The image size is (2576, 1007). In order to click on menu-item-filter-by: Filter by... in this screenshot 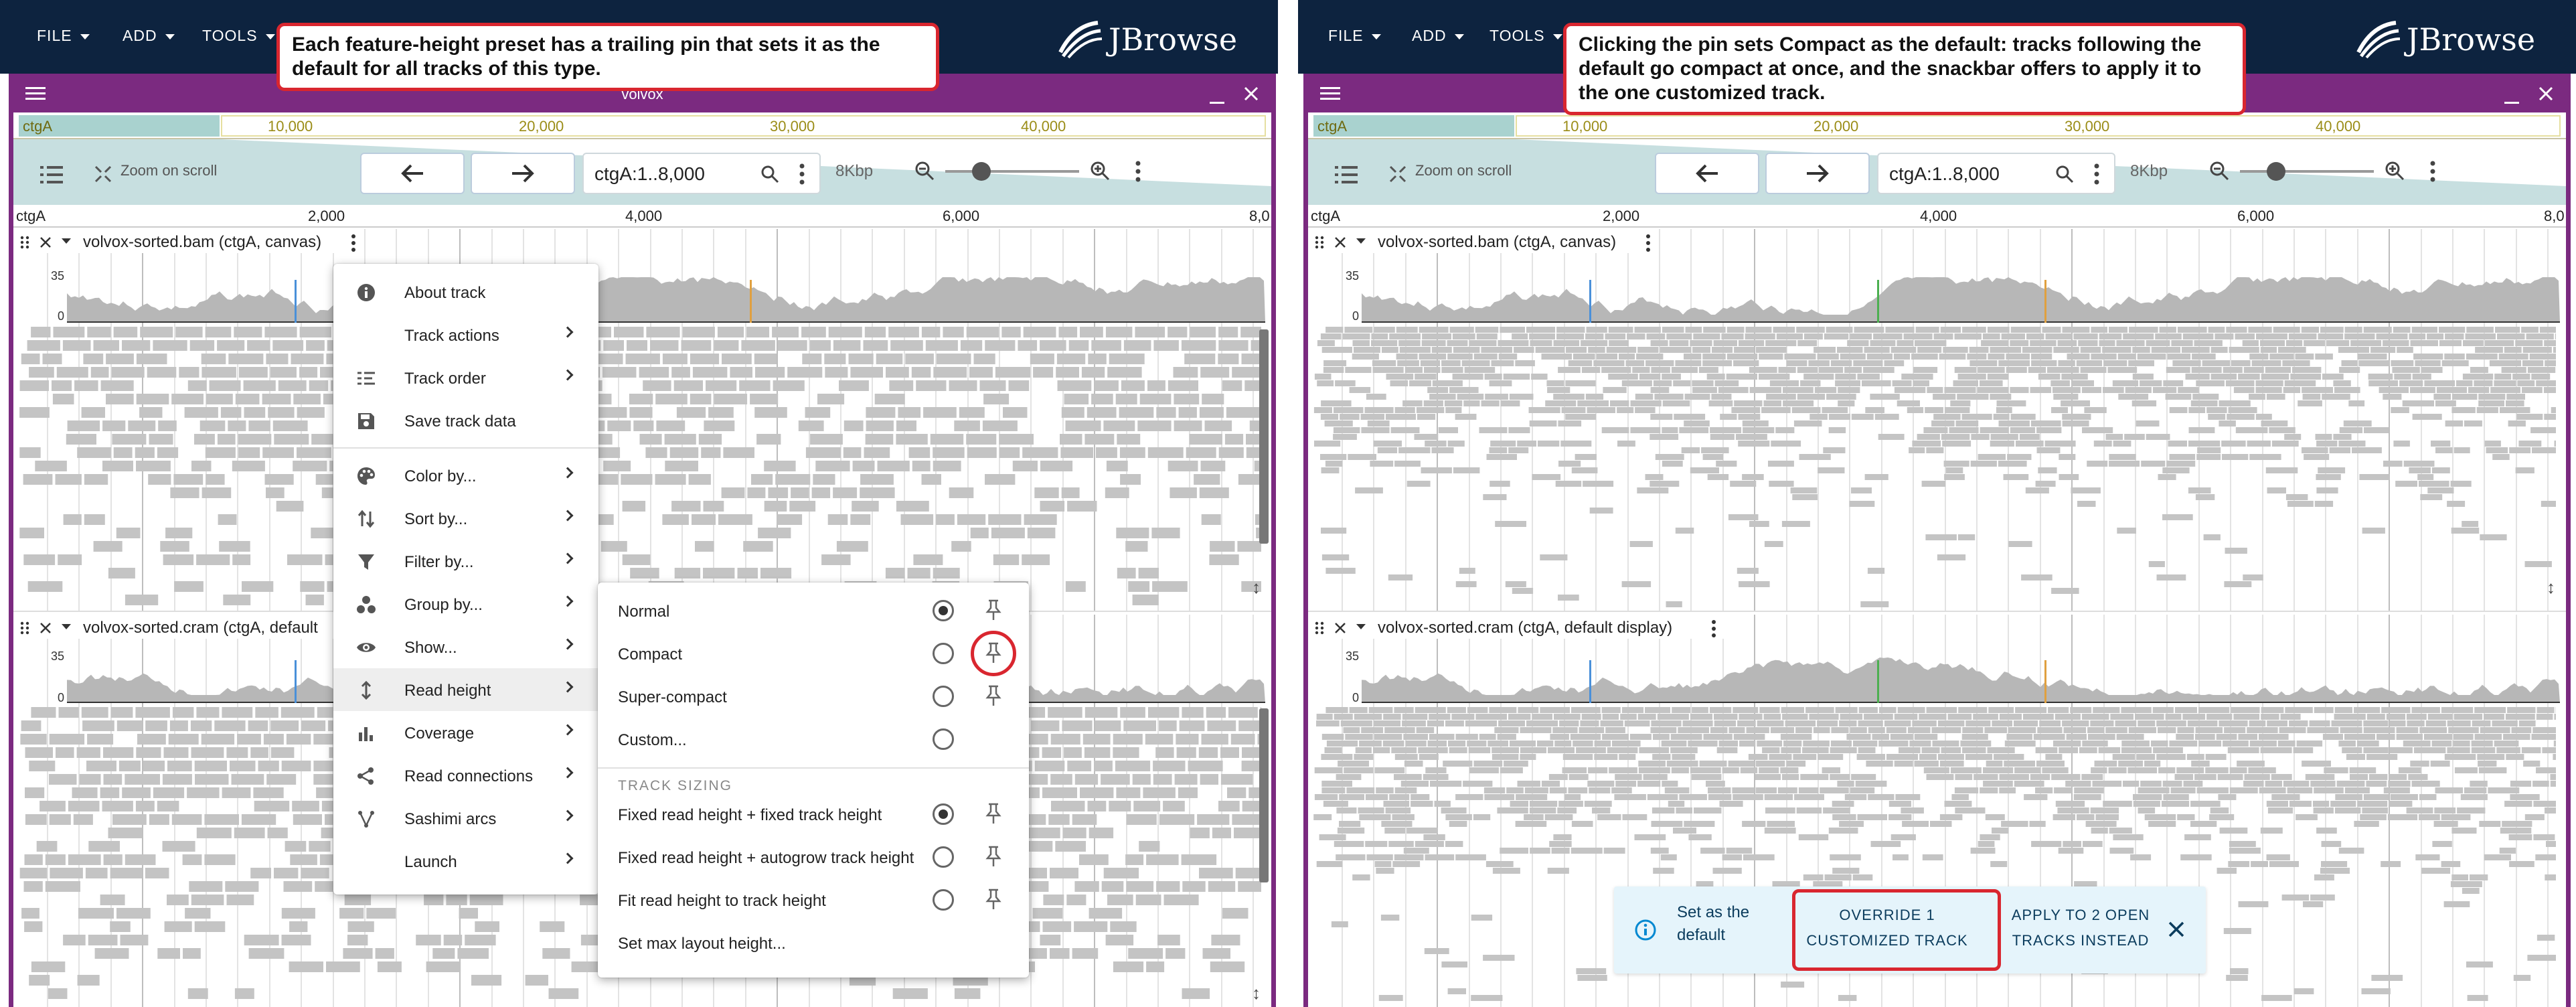, I will do `click(466, 561)`.